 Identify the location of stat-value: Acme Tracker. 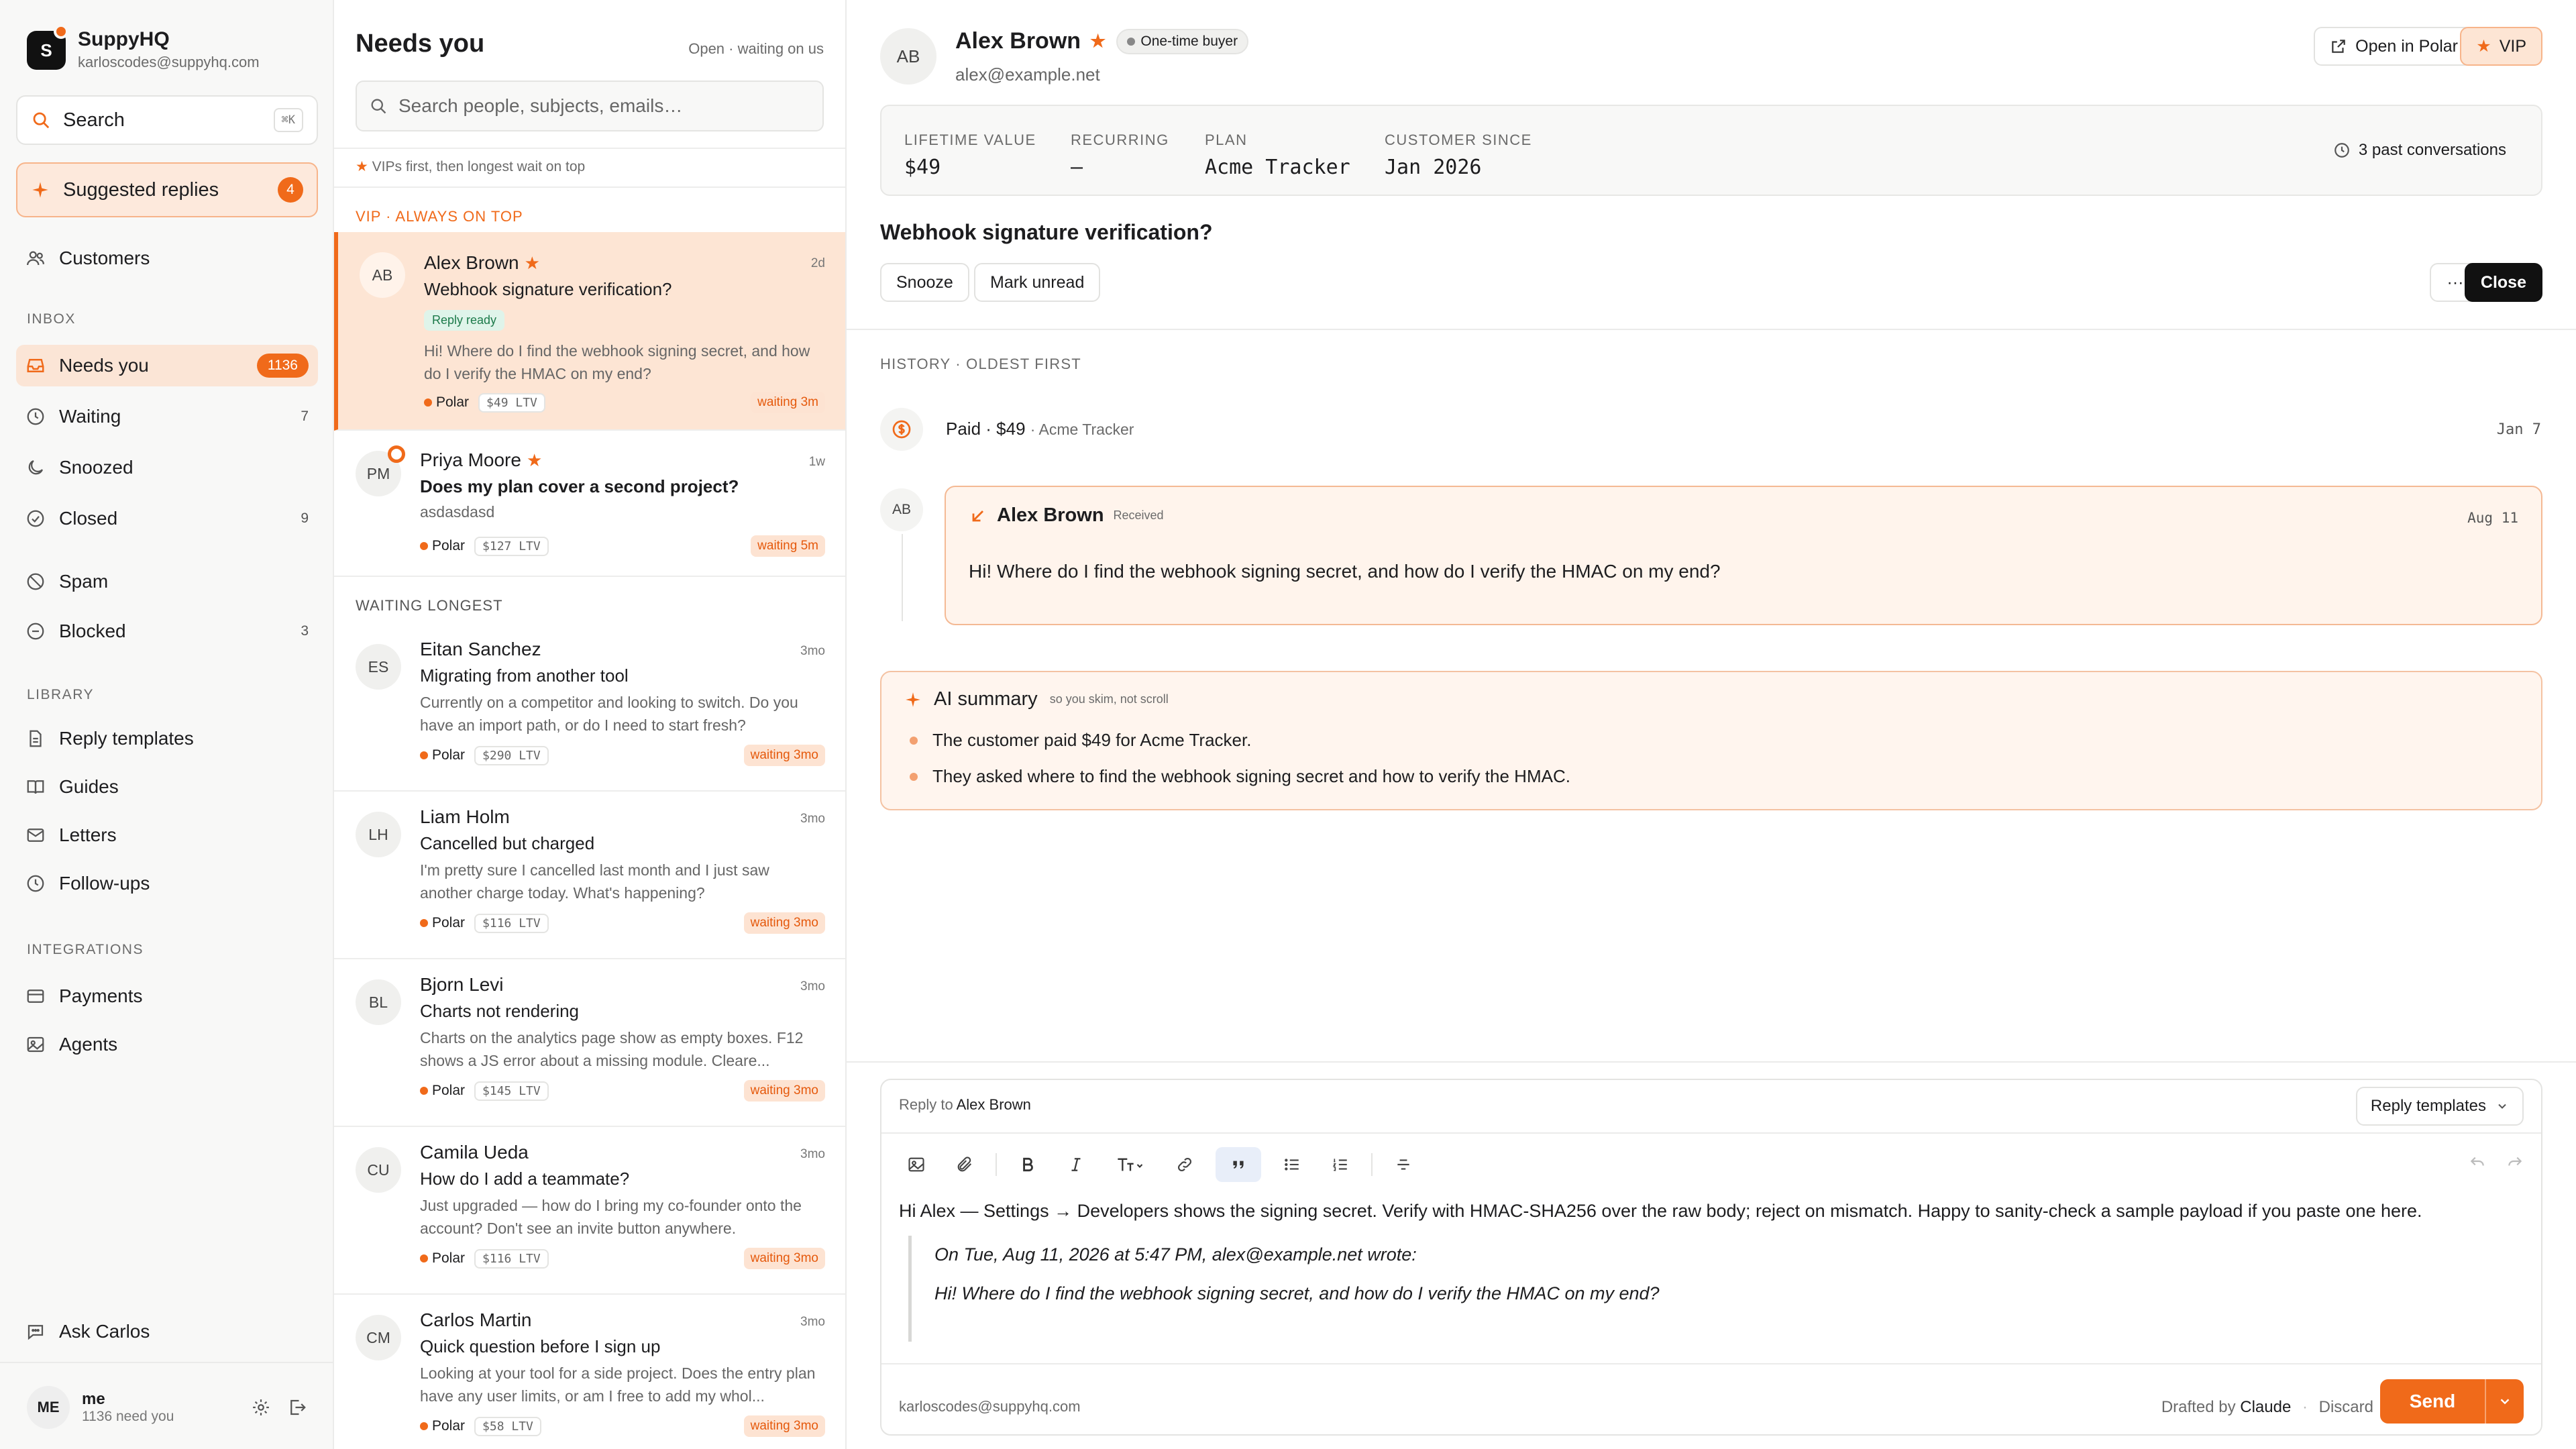
(1277, 167).